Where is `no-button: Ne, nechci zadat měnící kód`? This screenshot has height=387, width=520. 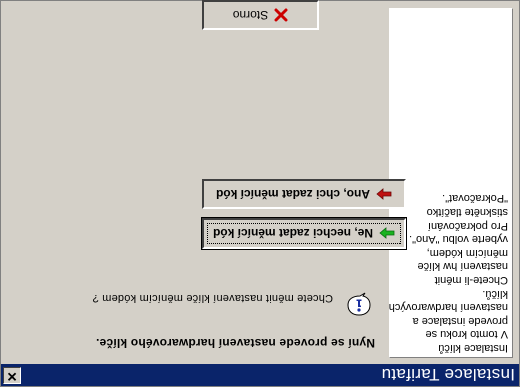
no-button: Ne, nechci zadat měnící kód is located at coordinates (304, 233).